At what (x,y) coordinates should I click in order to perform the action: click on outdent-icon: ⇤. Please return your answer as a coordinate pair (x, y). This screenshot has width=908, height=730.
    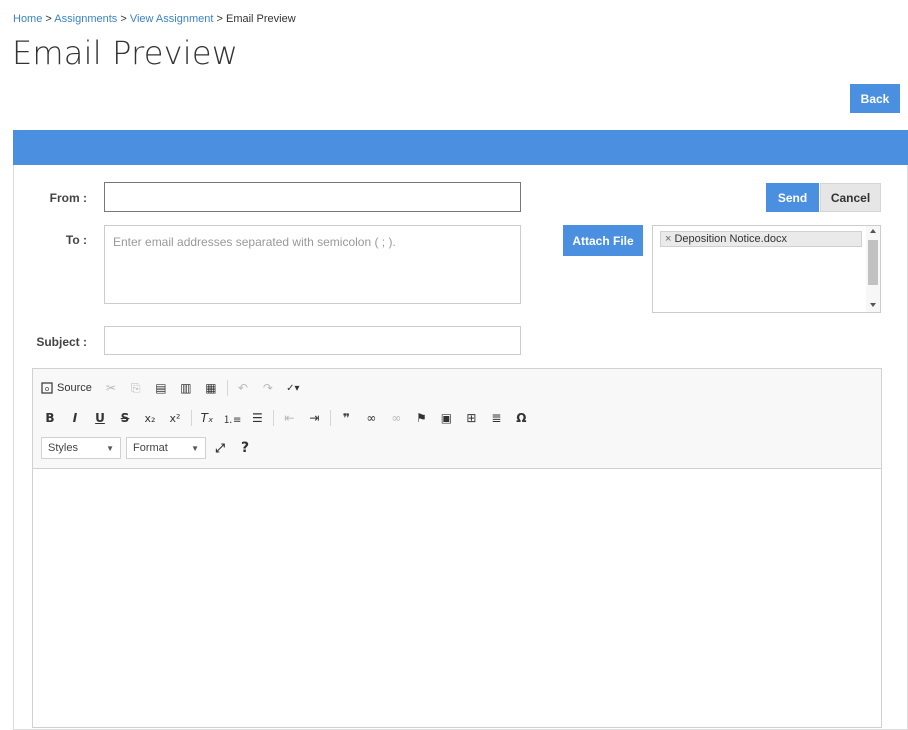
    Looking at the image, I should click on (289, 418).